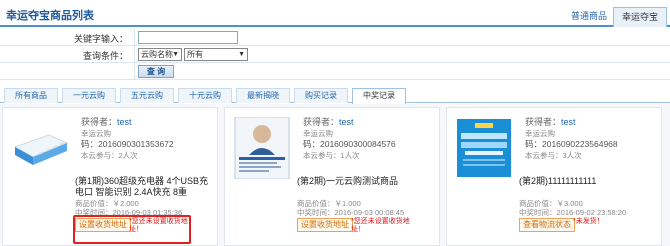 The image size is (670, 246). What do you see at coordinates (589, 17) in the screenshot?
I see `tab-normal-goods: 普通商品` at bounding box center [589, 17].